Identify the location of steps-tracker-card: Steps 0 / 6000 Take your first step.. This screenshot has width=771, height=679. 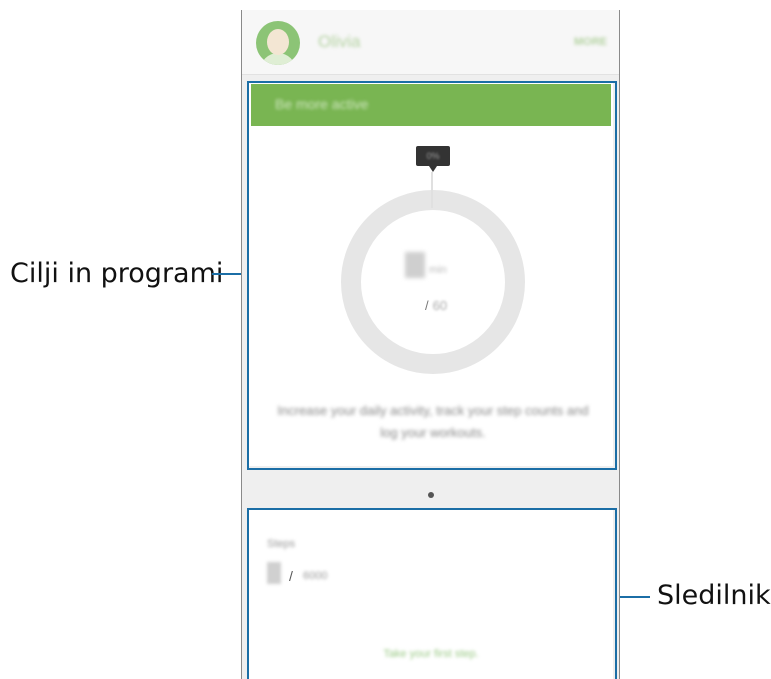
(431, 594).